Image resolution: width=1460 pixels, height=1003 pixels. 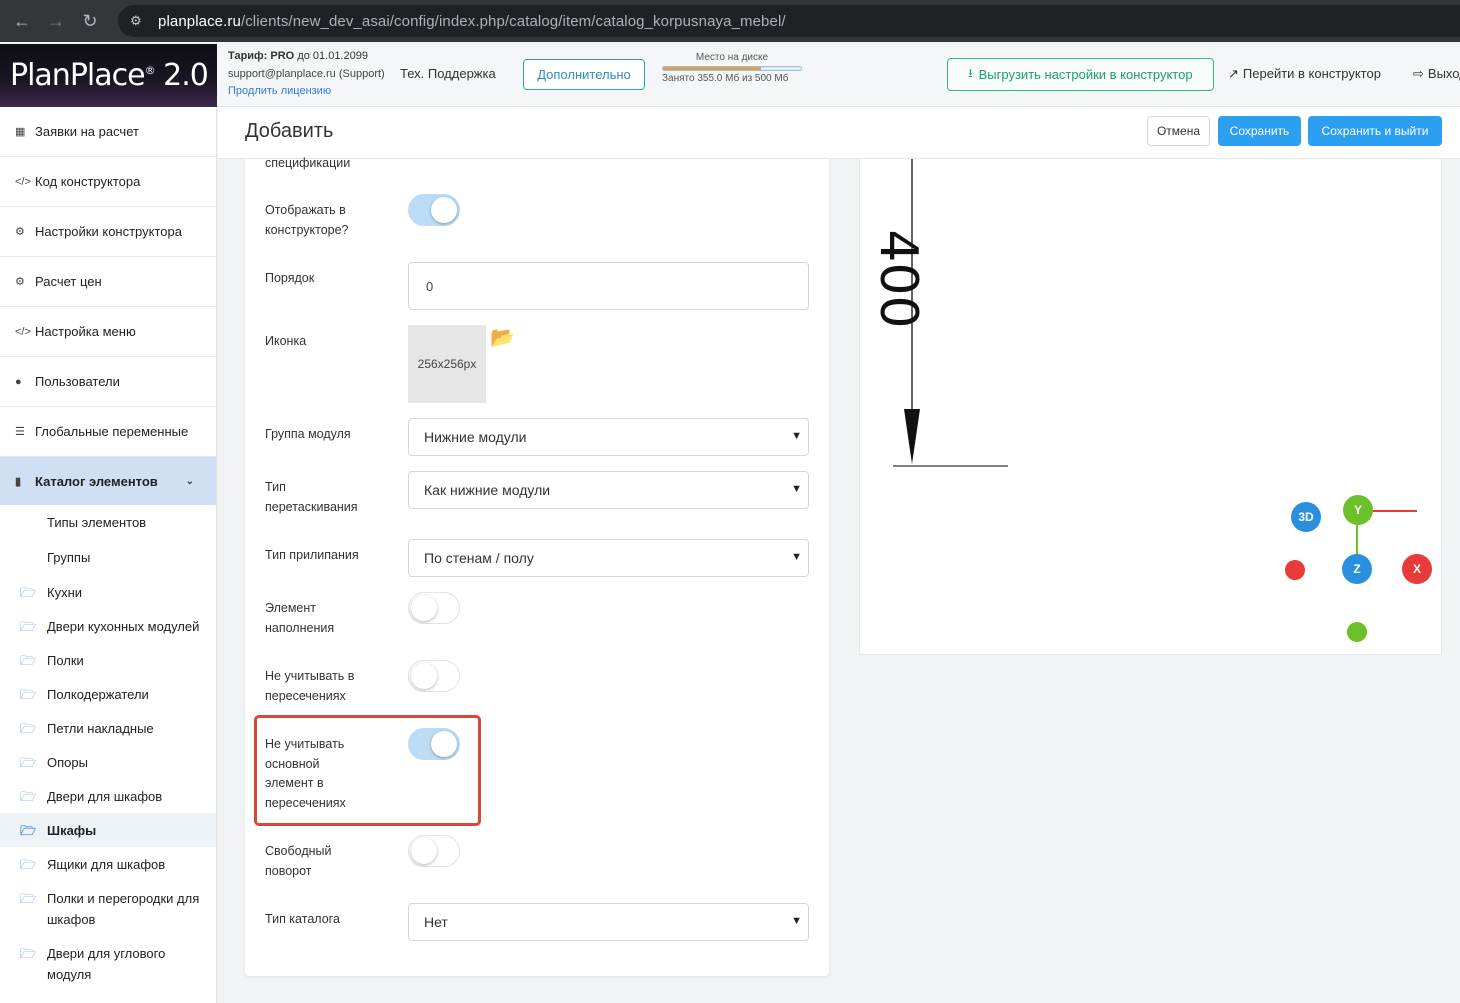 What do you see at coordinates (1080, 74) in the screenshot?
I see `export-settings-button: ⭳ Выгрузить настройки в конструктор` at bounding box center [1080, 74].